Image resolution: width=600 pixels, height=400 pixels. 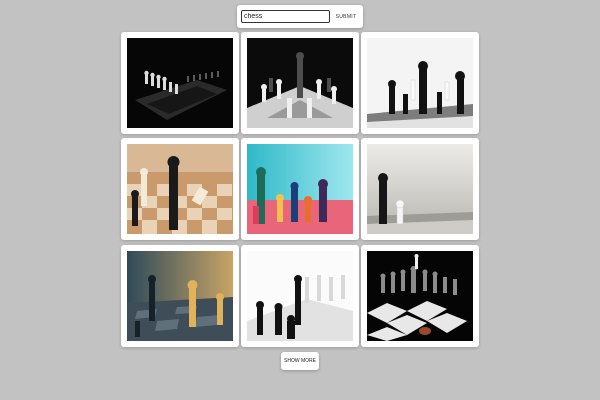 What do you see at coordinates (346, 16) in the screenshot?
I see `submit-button: SUBMIT` at bounding box center [346, 16].